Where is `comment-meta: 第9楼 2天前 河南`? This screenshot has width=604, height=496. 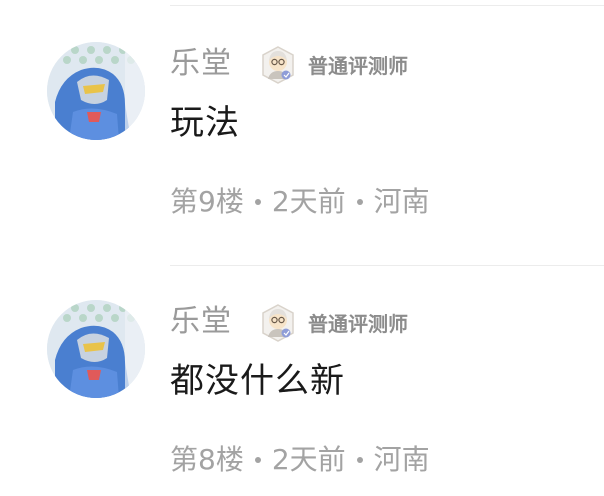
comment-meta: 第9楼 2天前 河南 is located at coordinates (300, 202).